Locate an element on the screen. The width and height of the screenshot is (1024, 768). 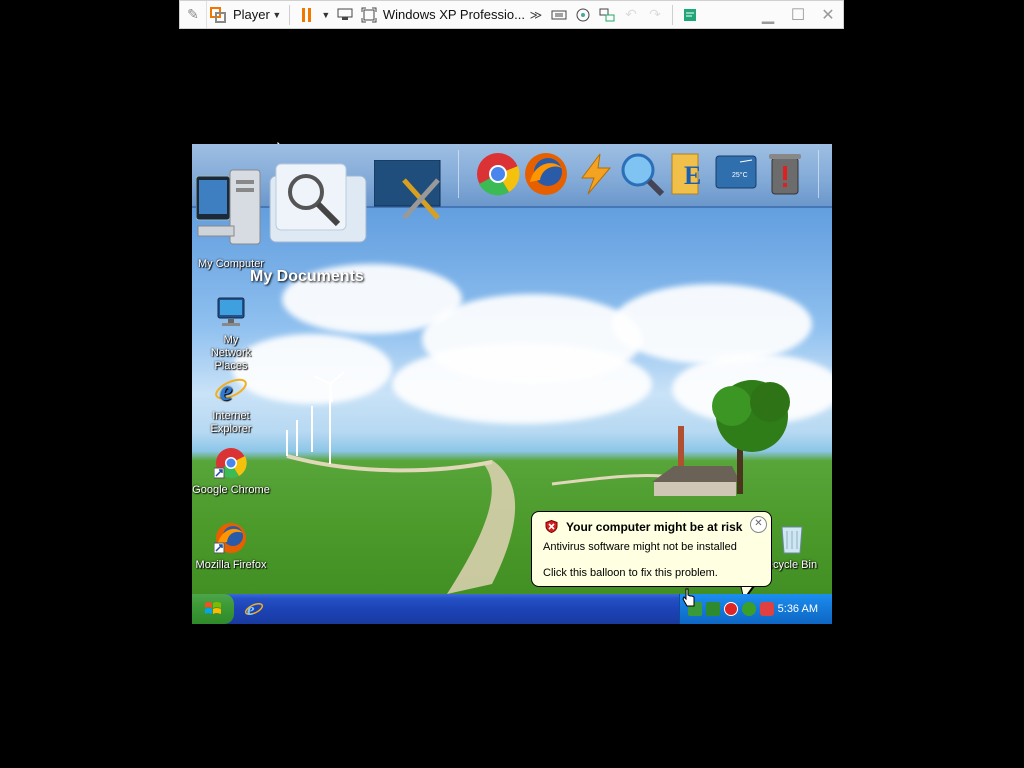
desktop-icon-label: Internet Explorer is located at coordinates (231, 422).